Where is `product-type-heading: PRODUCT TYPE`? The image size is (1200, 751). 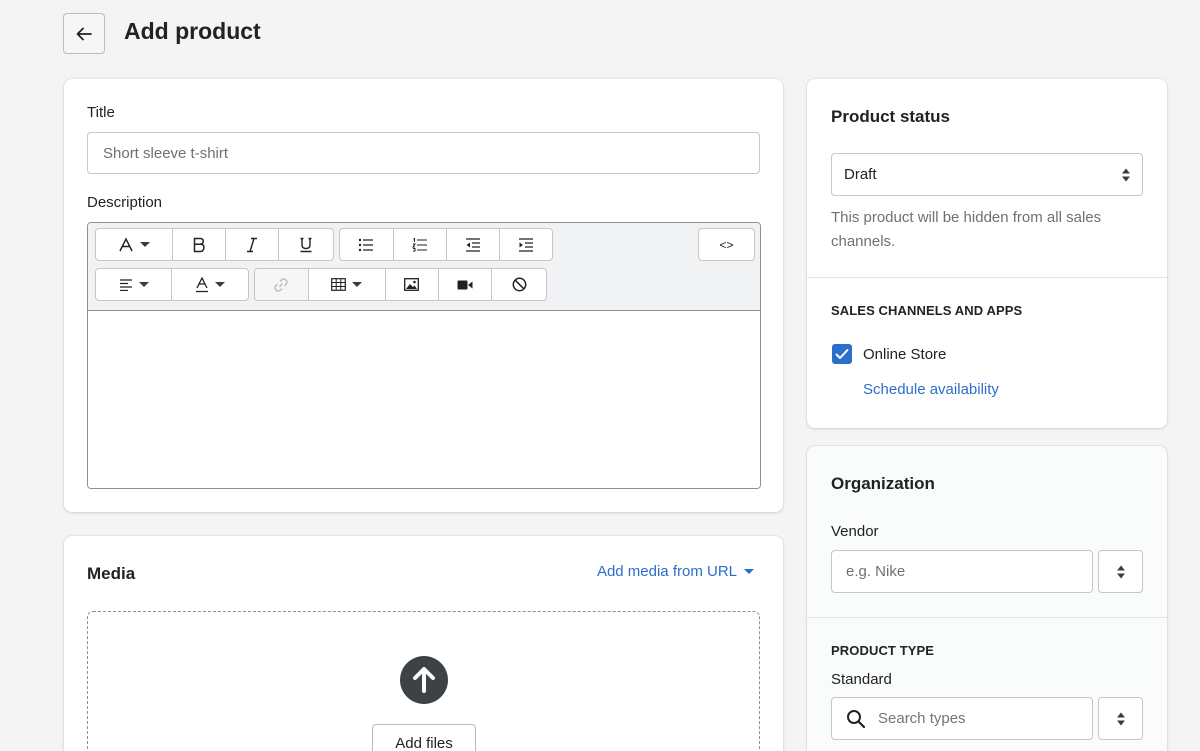
product-type-heading: PRODUCT TYPE is located at coordinates (883, 650).